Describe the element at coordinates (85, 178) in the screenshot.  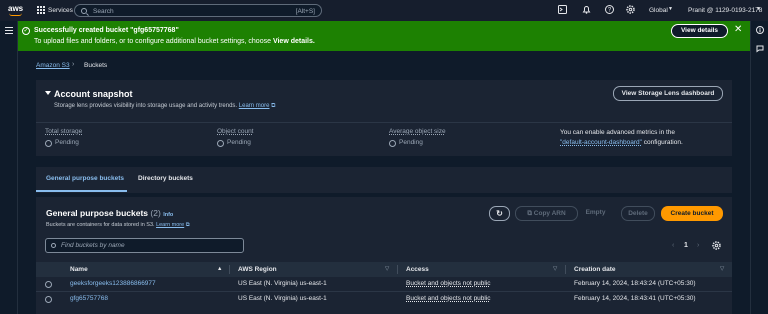
I see `tab-general-purpose-buckets: General purpose buckets` at that location.